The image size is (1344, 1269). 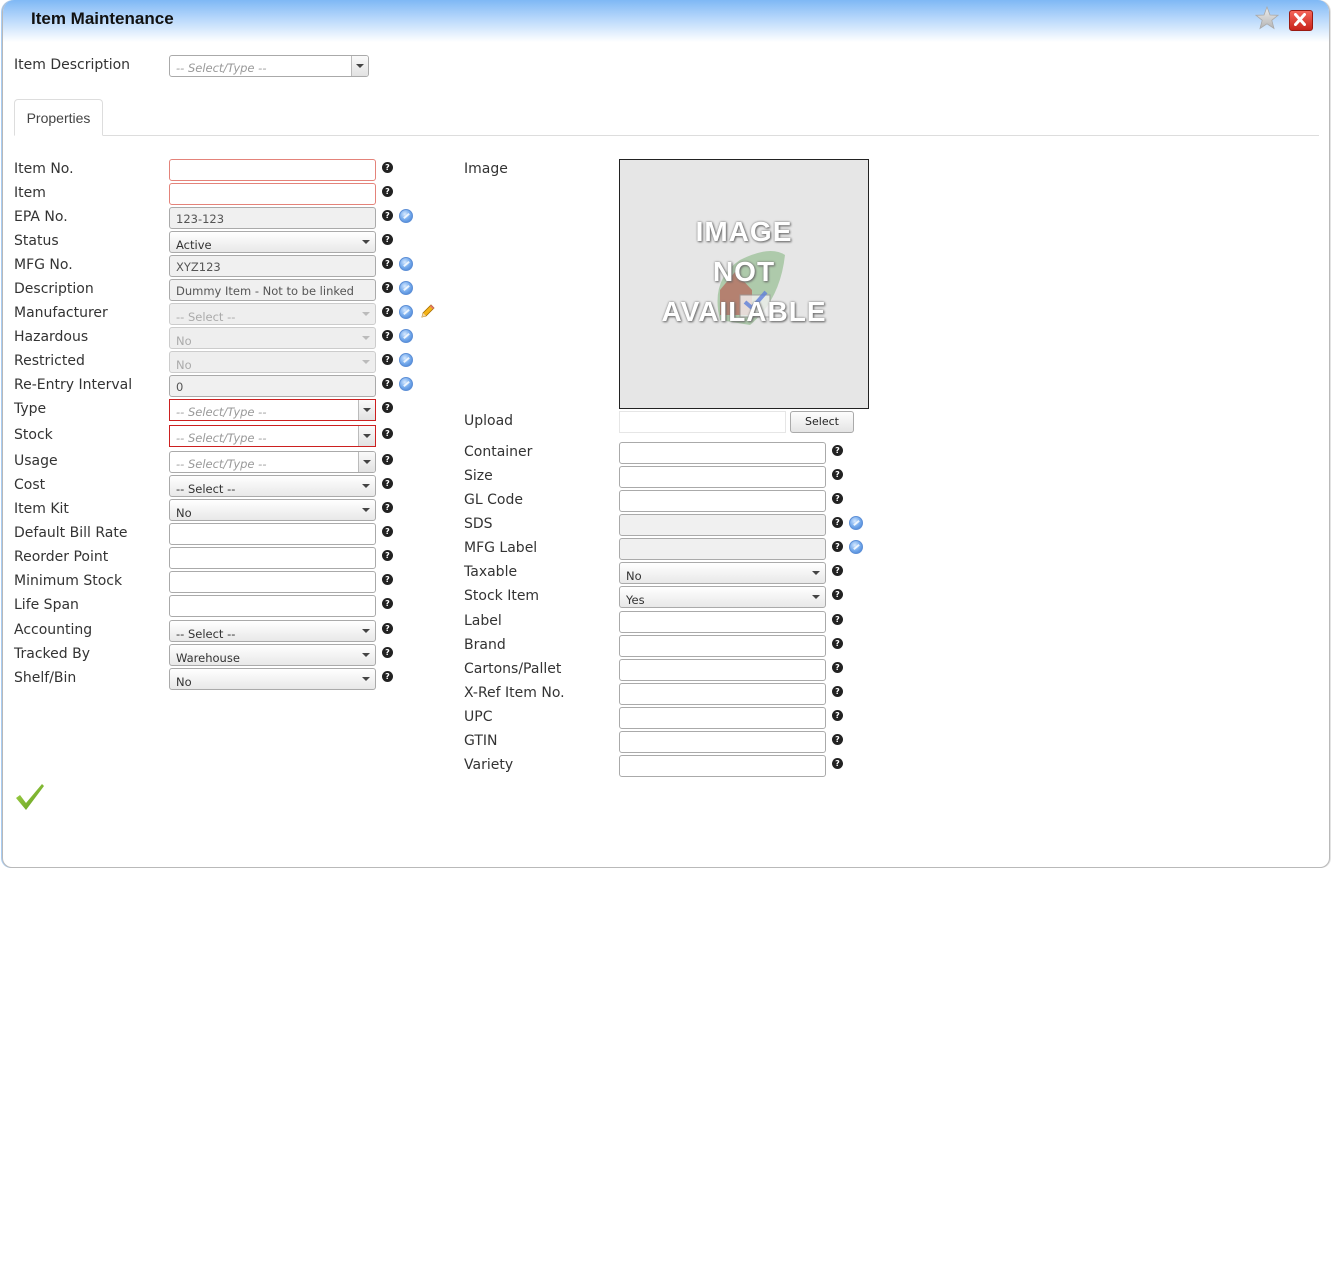 I want to click on accounting-select: -- Select --, so click(x=272, y=631).